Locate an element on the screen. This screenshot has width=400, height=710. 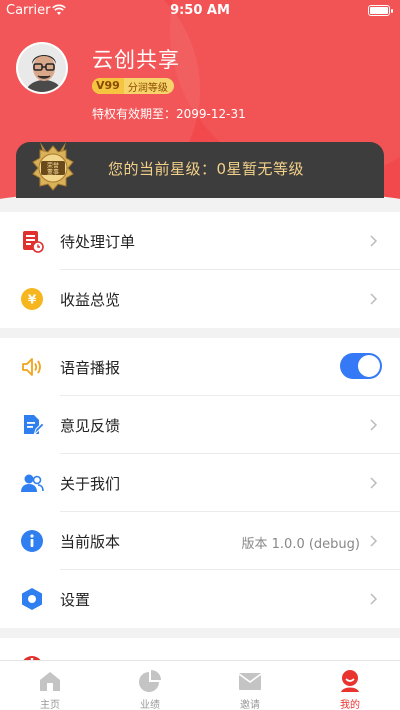
voice-broadcast-toggle is located at coordinates (361, 366).